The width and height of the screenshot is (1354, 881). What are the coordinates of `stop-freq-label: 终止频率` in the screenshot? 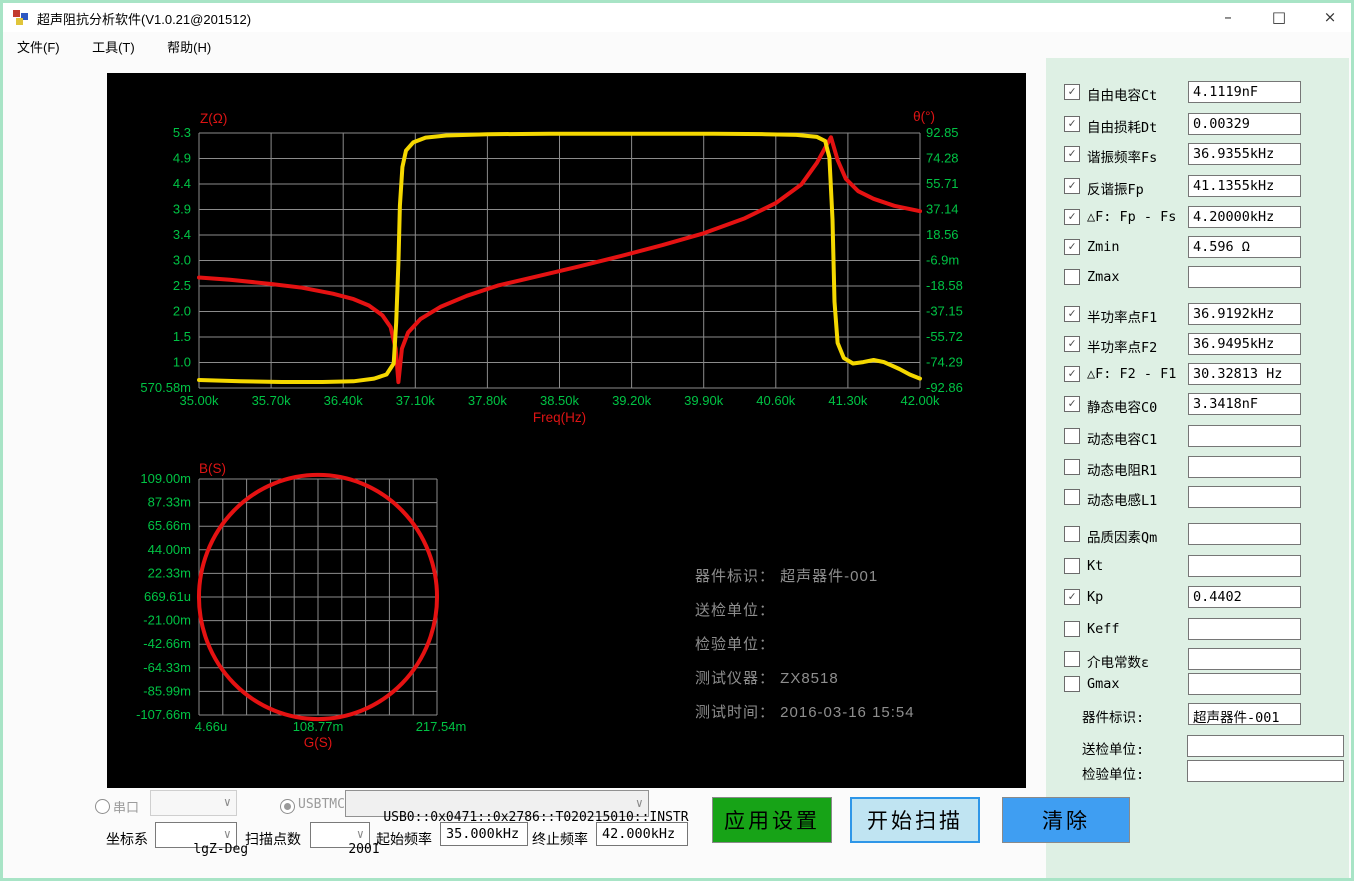 It's located at (560, 839).